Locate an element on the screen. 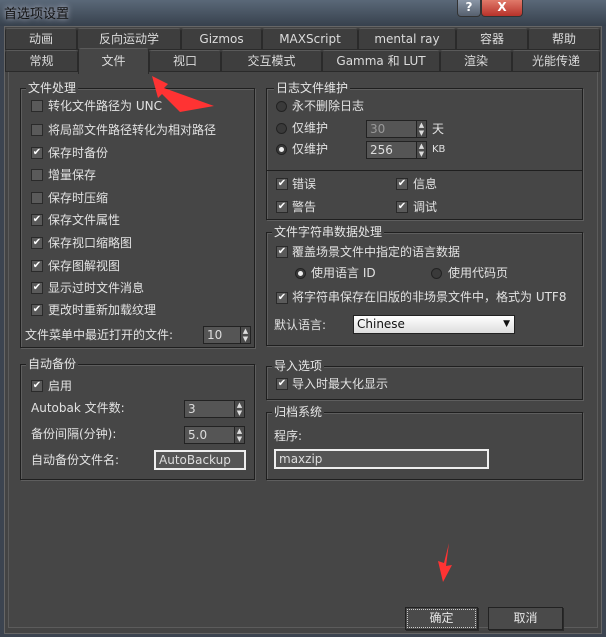 Image resolution: width=606 pixels, height=637 pixels. arrow-annotation-tab is located at coordinates (183, 94).